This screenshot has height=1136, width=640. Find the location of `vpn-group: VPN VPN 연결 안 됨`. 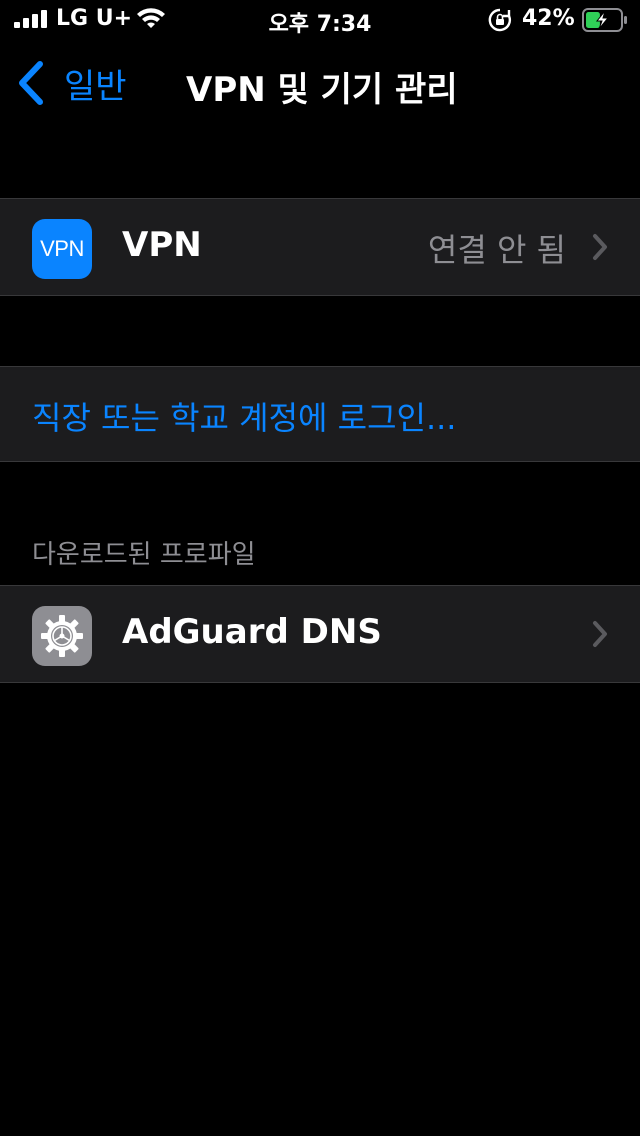

vpn-group: VPN VPN 연결 안 됨 is located at coordinates (320, 247).